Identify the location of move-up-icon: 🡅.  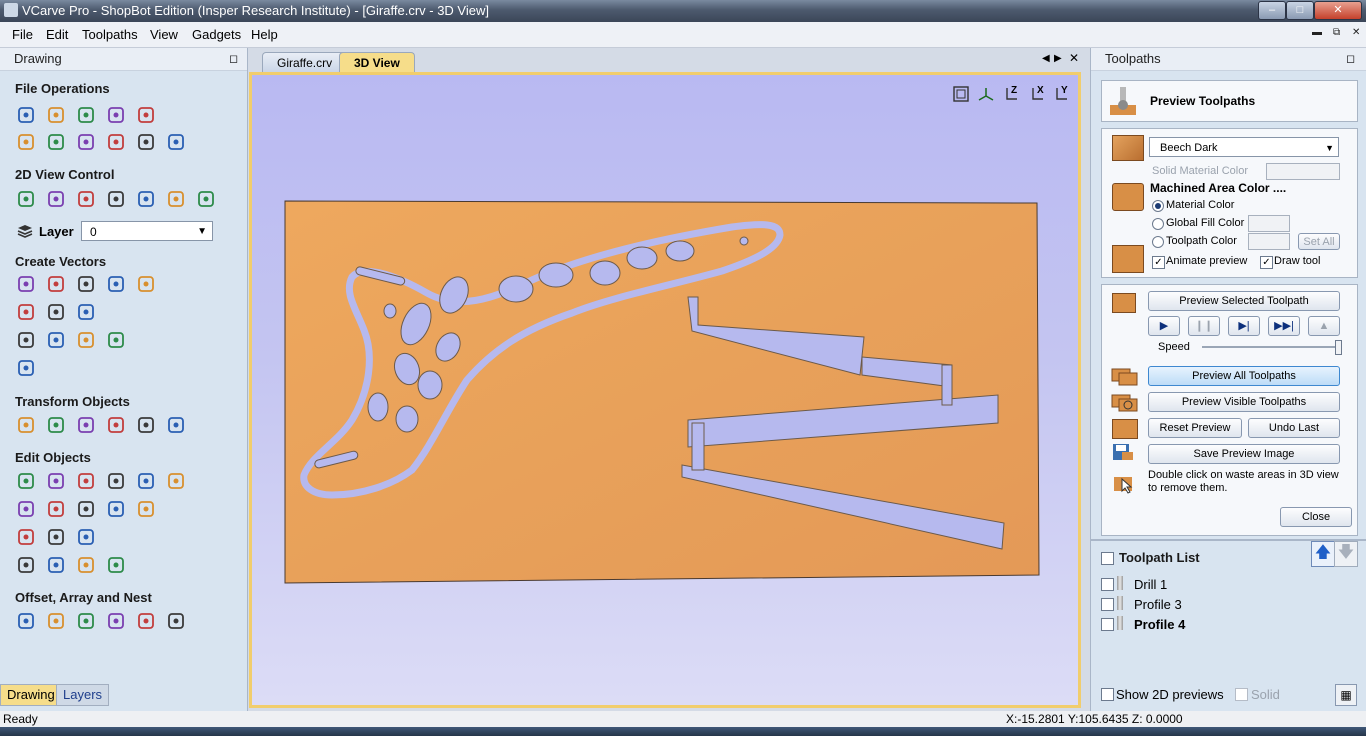
(1323, 554).